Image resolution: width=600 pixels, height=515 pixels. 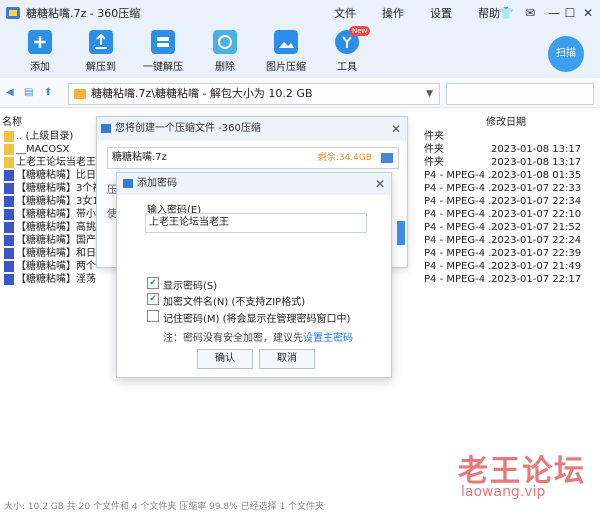 I want to click on tools-button: New 工具, so click(x=347, y=49).